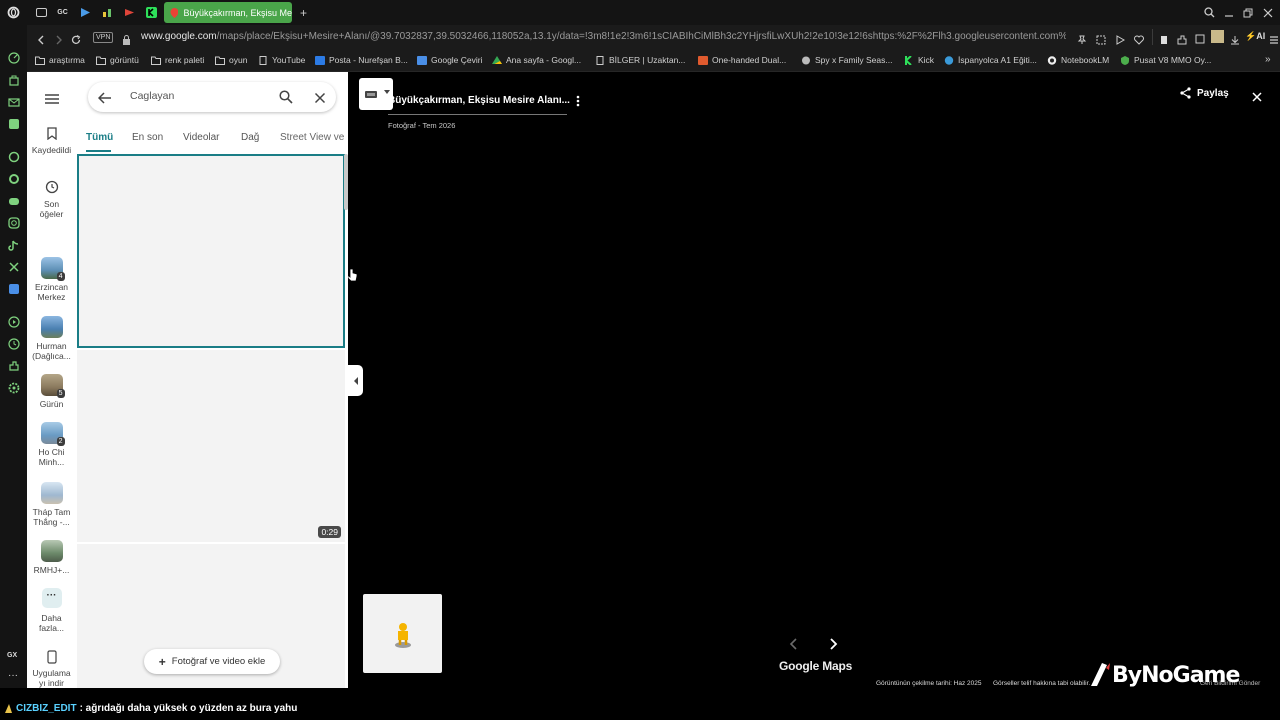  What do you see at coordinates (126, 41) in the screenshot?
I see `lock-icon` at bounding box center [126, 41].